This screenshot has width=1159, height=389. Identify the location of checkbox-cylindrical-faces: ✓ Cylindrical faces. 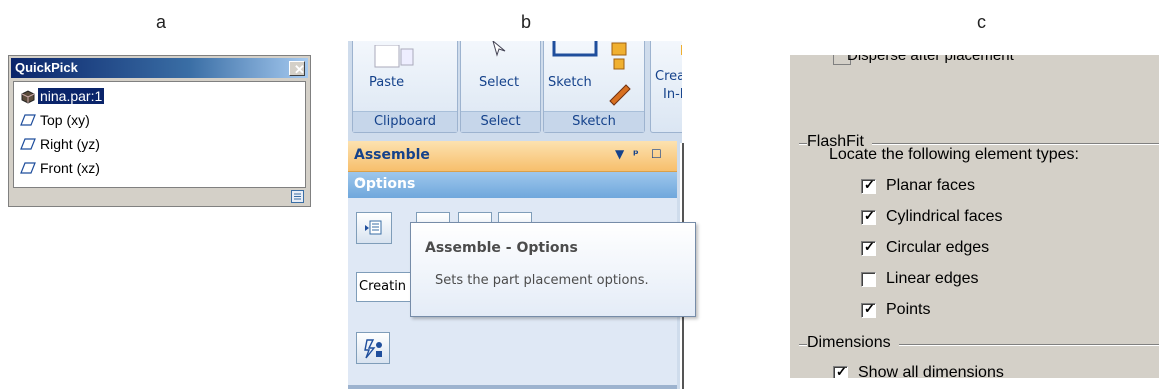
(931, 217).